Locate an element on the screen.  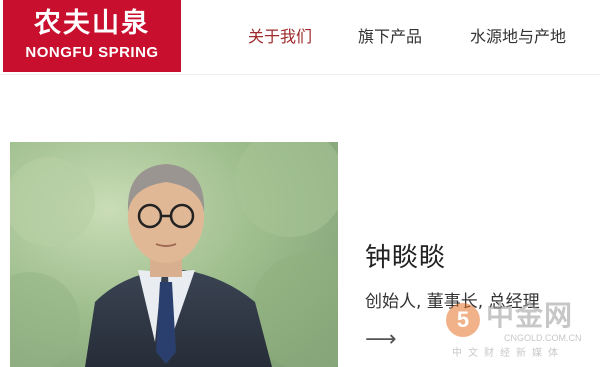
watermark-url: CNGOLD.COM.CN is located at coordinates (543, 338).